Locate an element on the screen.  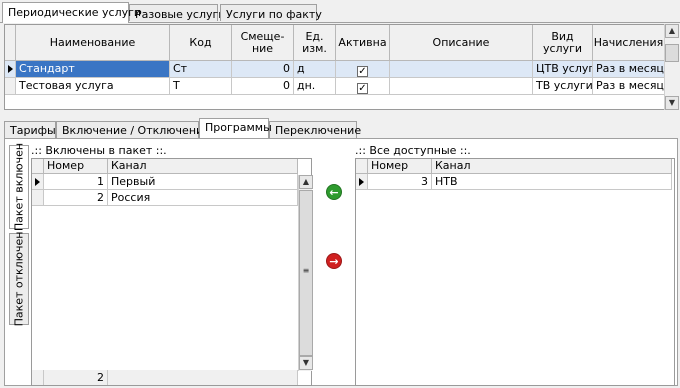
header-charges: Начисления is located at coordinates (629, 43).